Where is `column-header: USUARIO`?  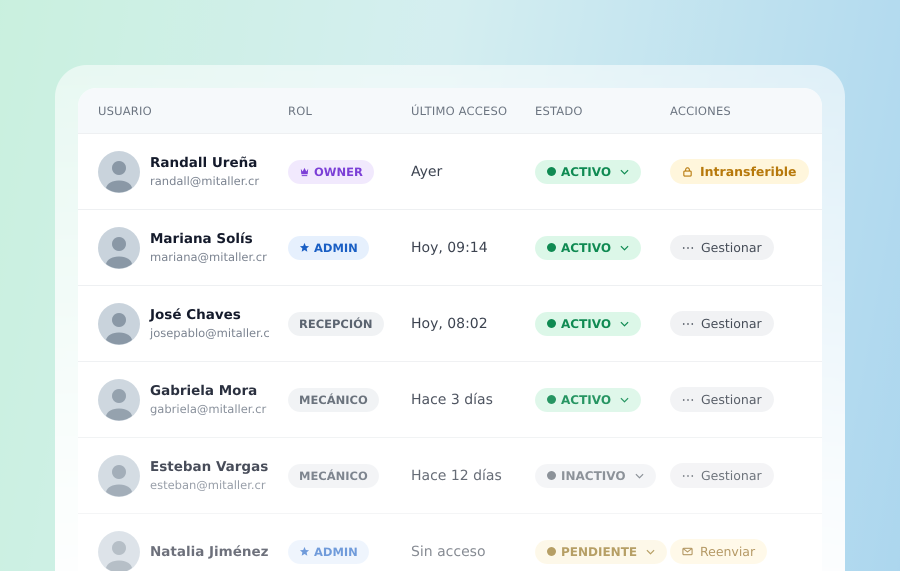 column-header: USUARIO is located at coordinates (125, 111).